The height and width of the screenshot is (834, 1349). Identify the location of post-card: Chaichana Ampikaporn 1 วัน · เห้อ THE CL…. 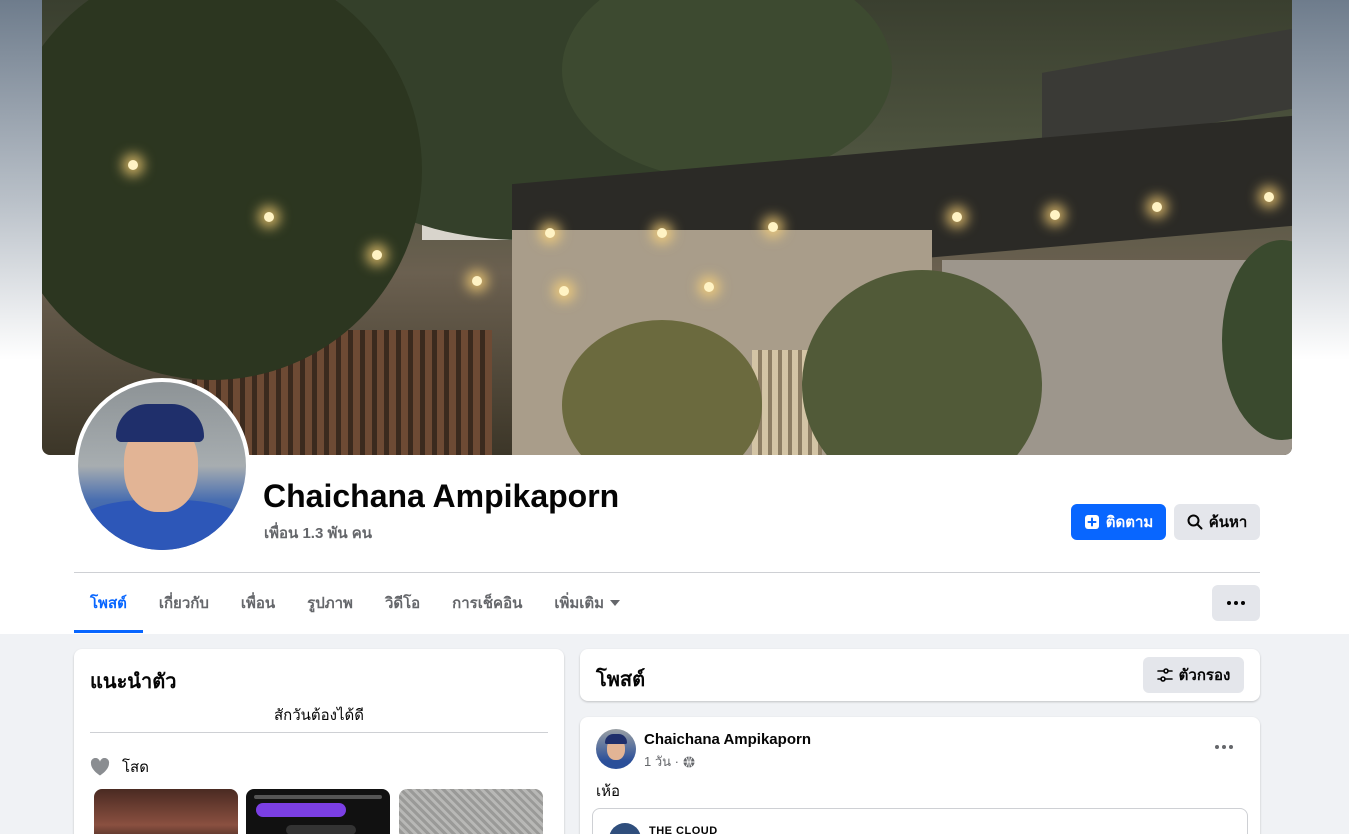
(920, 775).